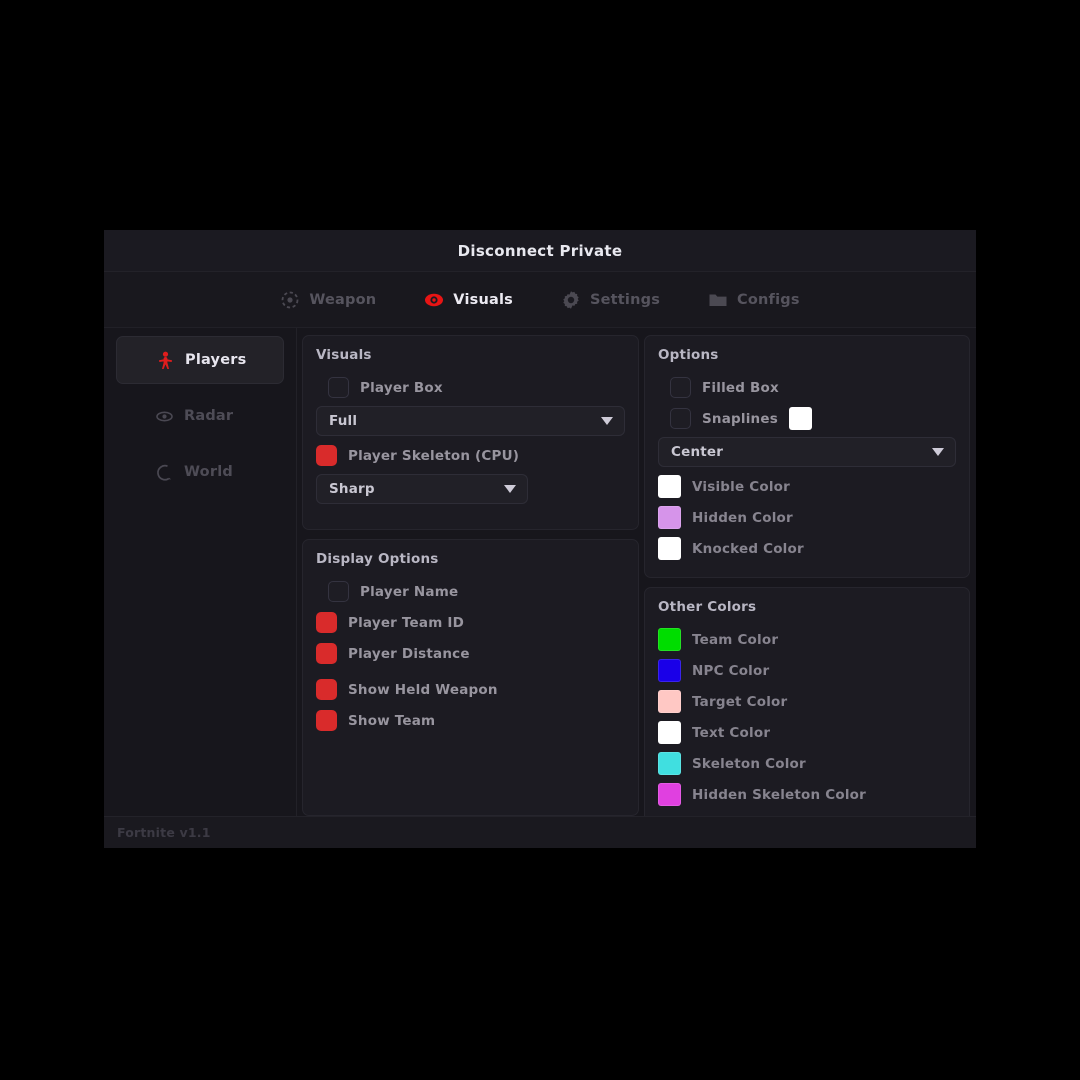 This screenshot has width=1080, height=1080. What do you see at coordinates (807, 486) in the screenshot?
I see `row-visible-color: Visible Color` at bounding box center [807, 486].